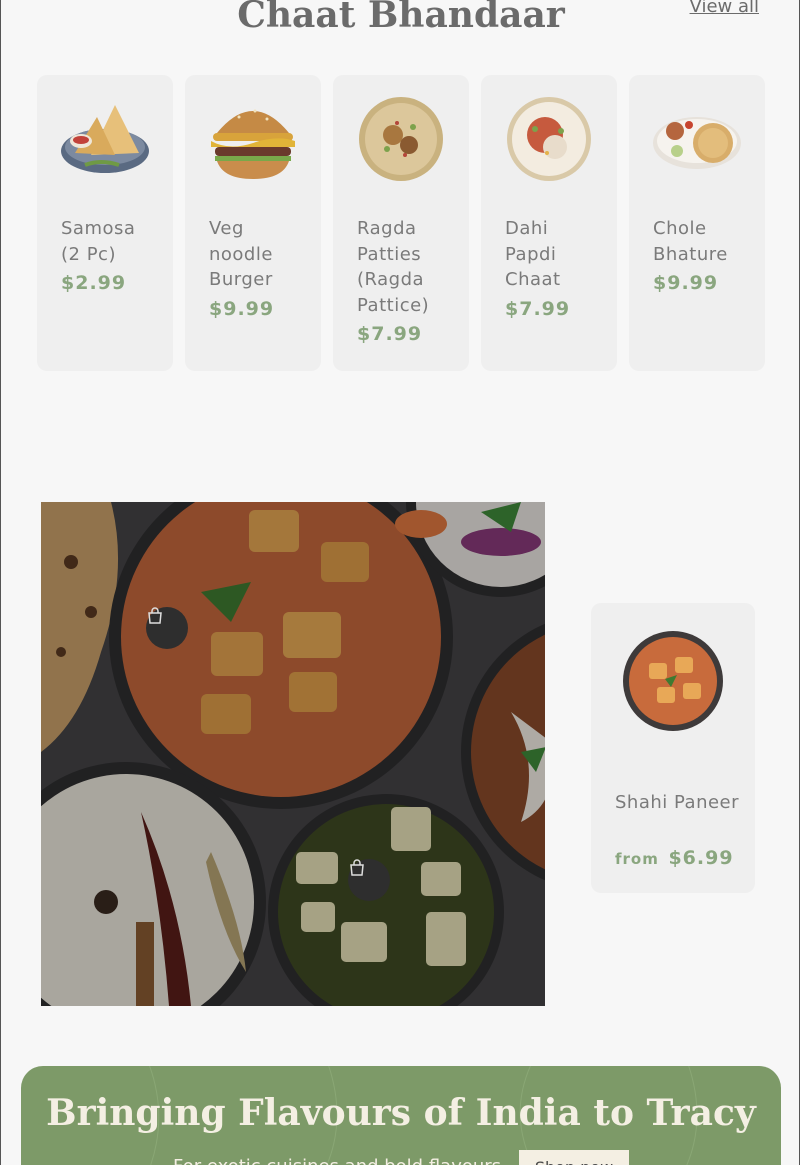 The width and height of the screenshot is (800, 1165). What do you see at coordinates (253, 144) in the screenshot?
I see `burger-icon` at bounding box center [253, 144].